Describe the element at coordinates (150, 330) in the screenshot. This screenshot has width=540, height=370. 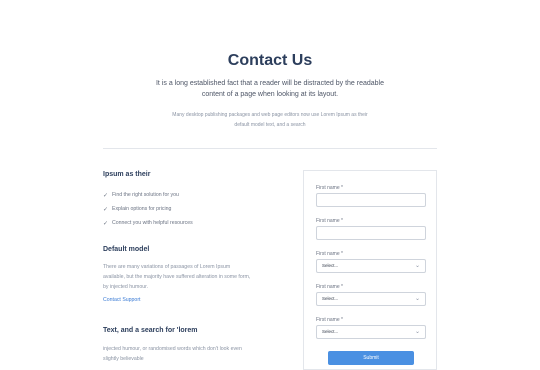
I see `section-title-search: Text, and a search for 'lorem` at that location.